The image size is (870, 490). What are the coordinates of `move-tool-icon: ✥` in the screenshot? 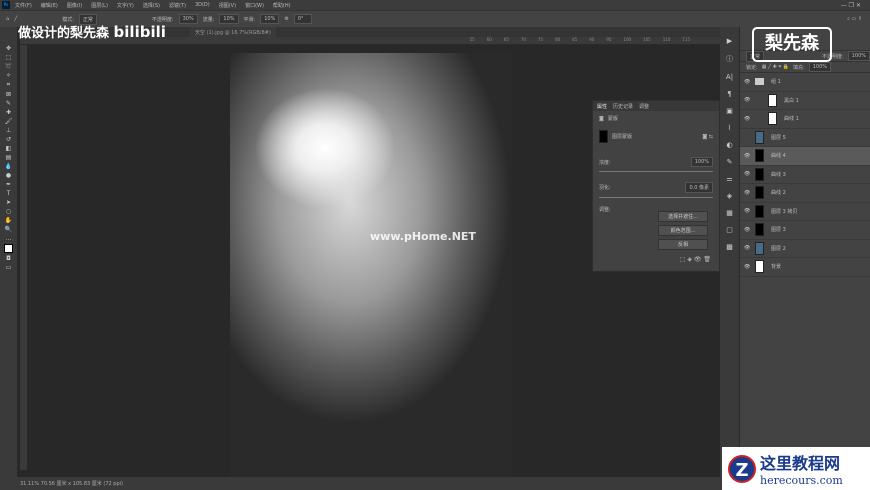 It's located at (8, 48).